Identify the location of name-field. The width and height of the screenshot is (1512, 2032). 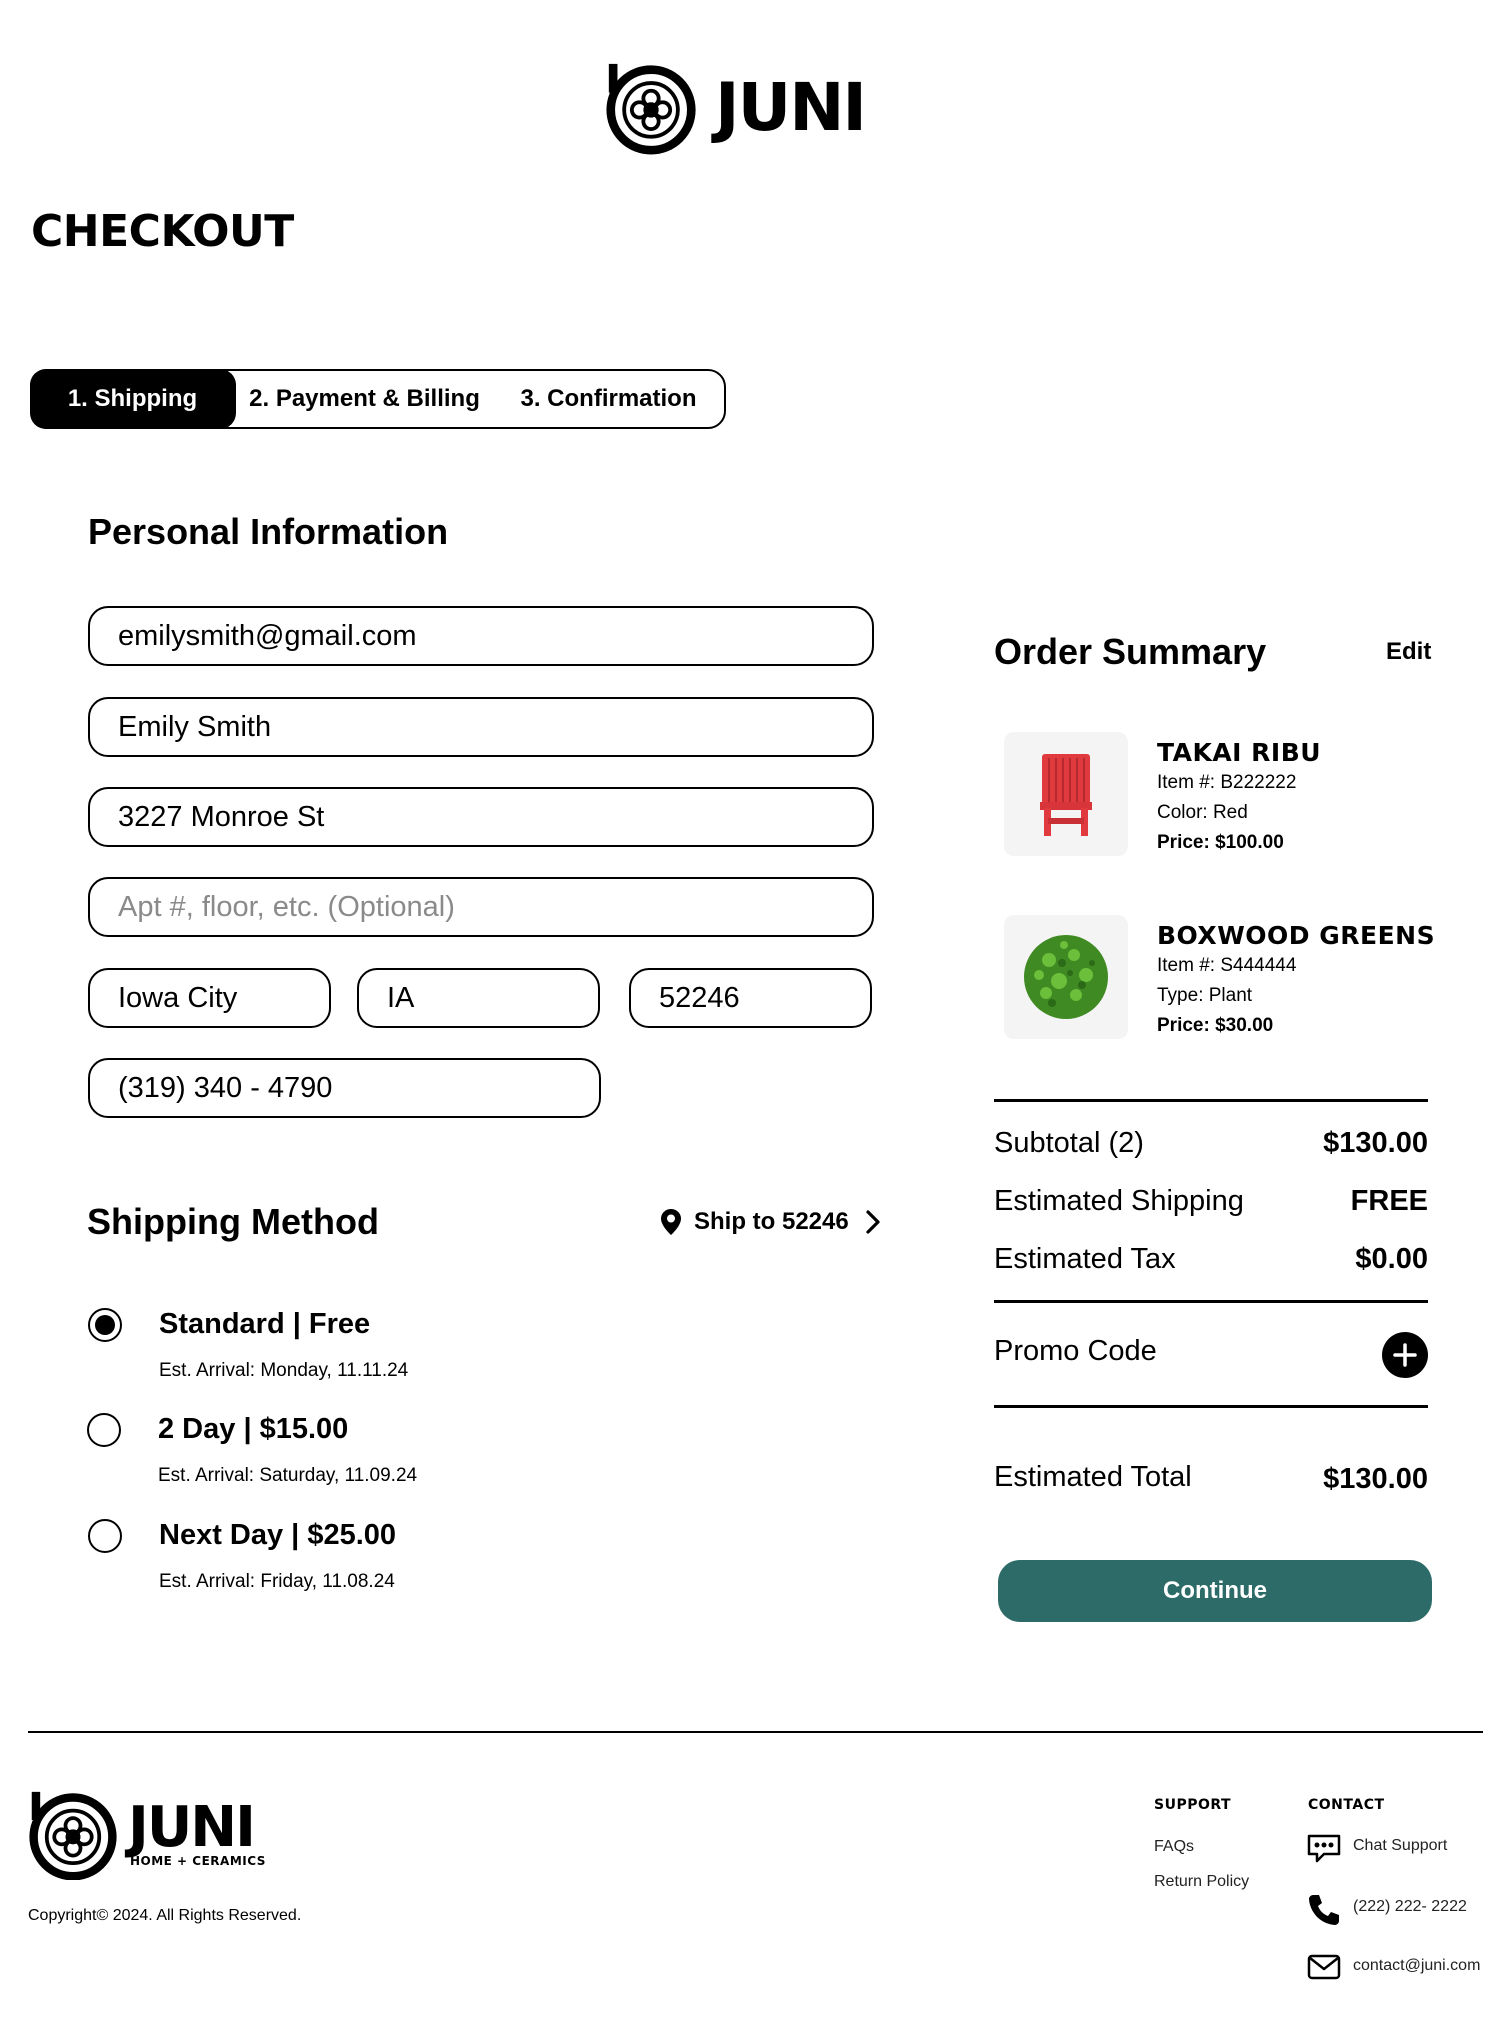
(481, 727).